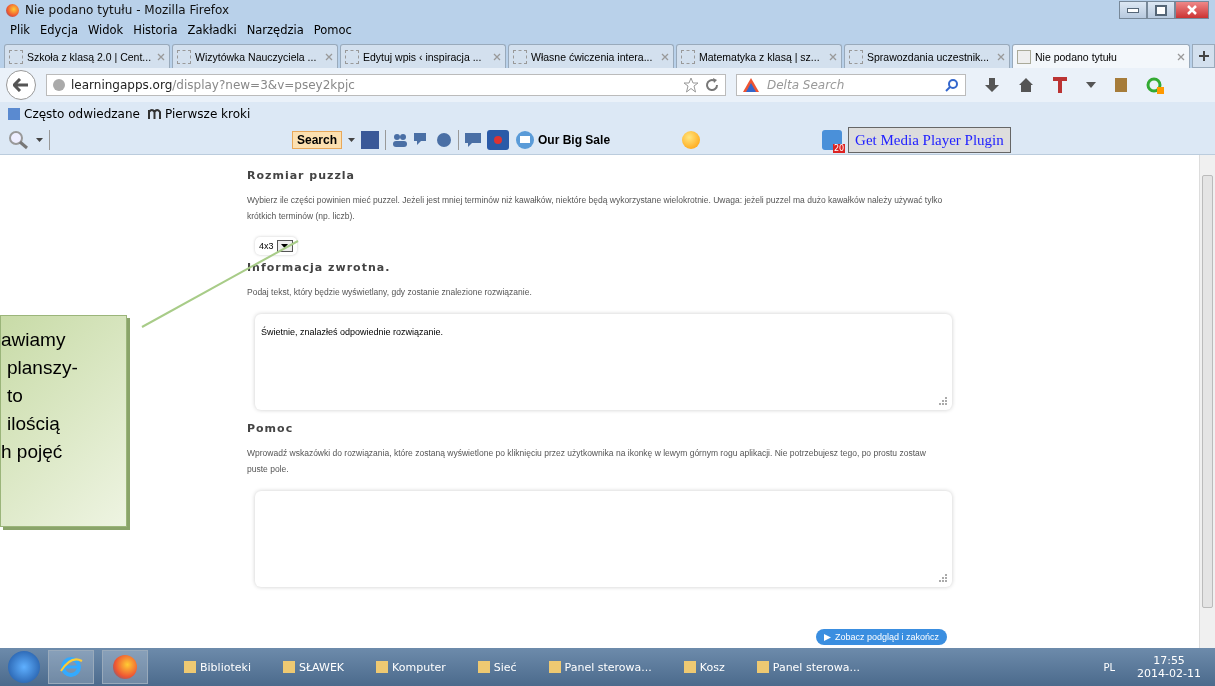 The height and width of the screenshot is (686, 1215). What do you see at coordinates (212, 30) in the screenshot?
I see `menu-item: Zakładki` at bounding box center [212, 30].